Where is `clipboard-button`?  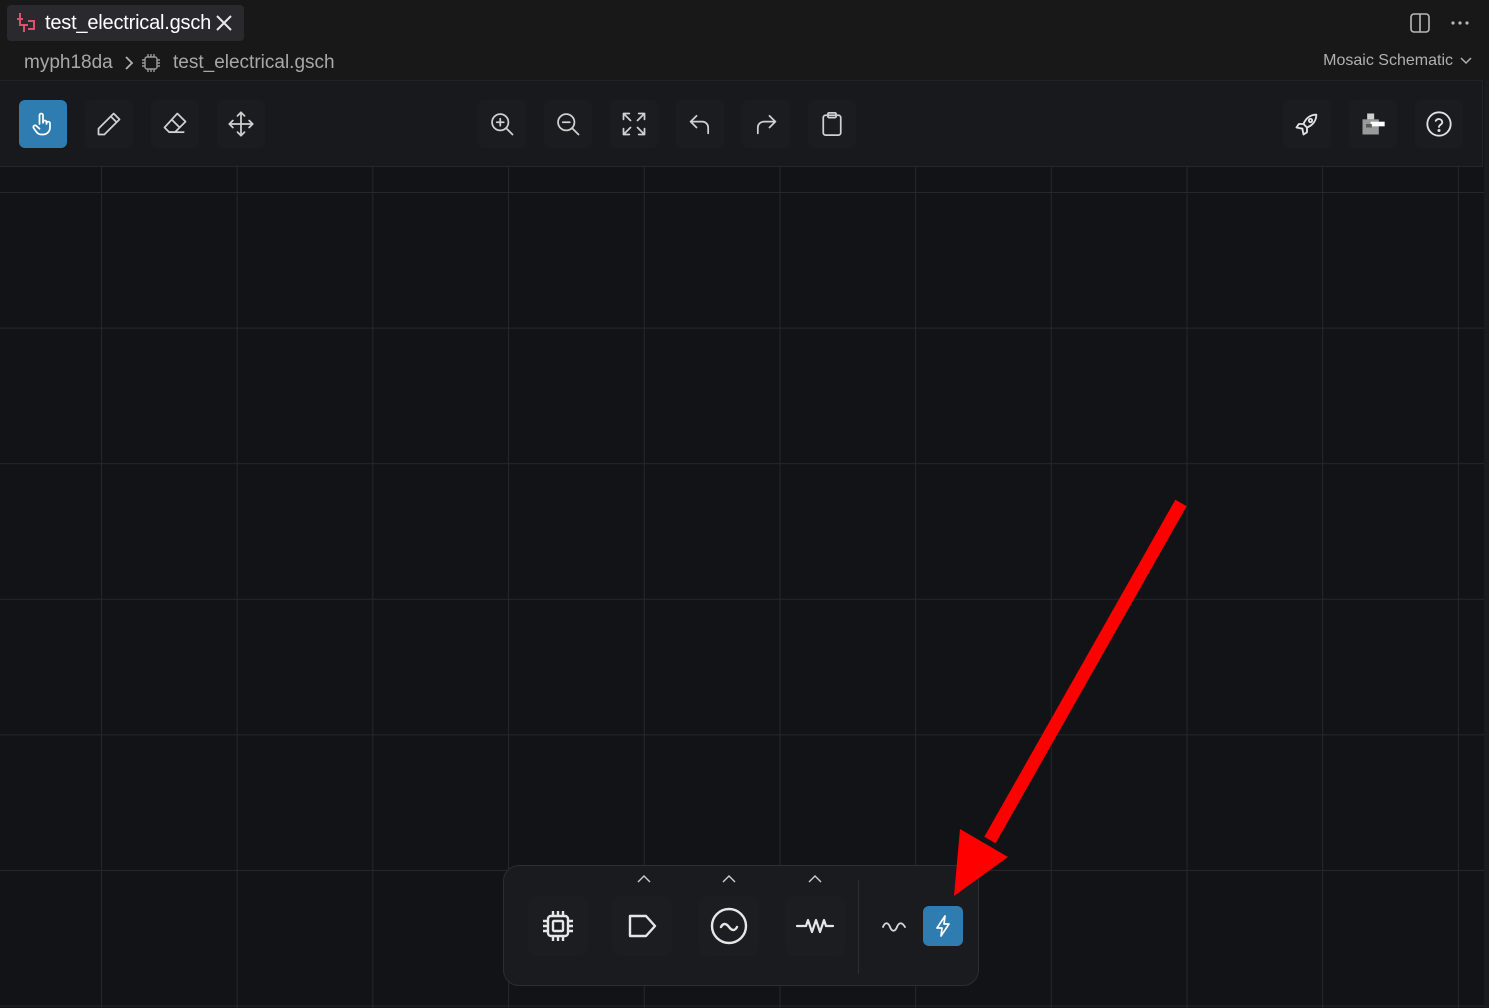 clipboard-button is located at coordinates (832, 124).